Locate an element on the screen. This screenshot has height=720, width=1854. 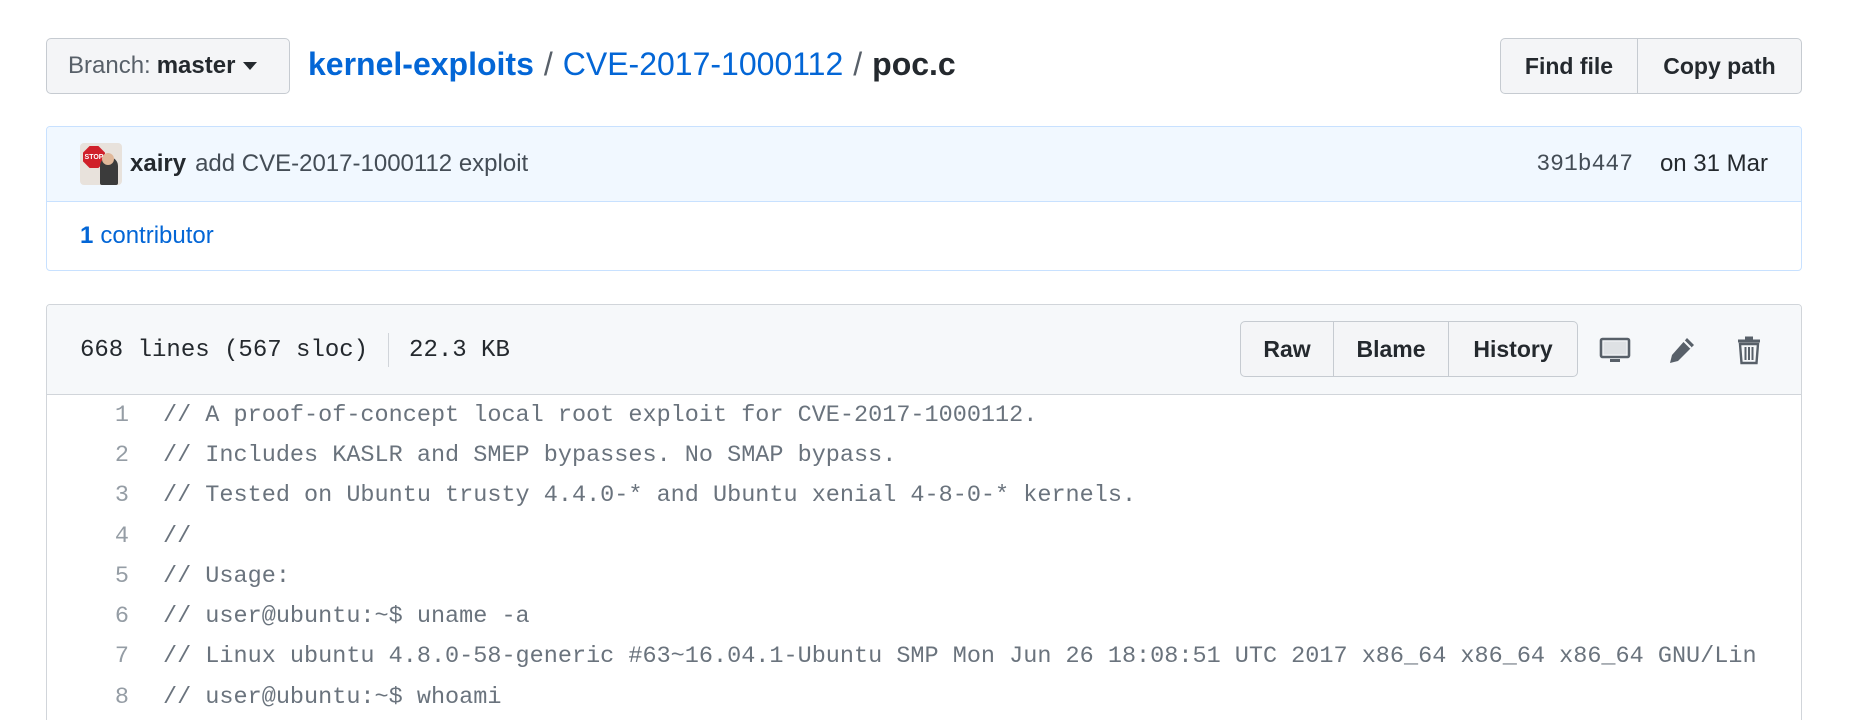
blame-button: Blame is located at coordinates (1391, 349).